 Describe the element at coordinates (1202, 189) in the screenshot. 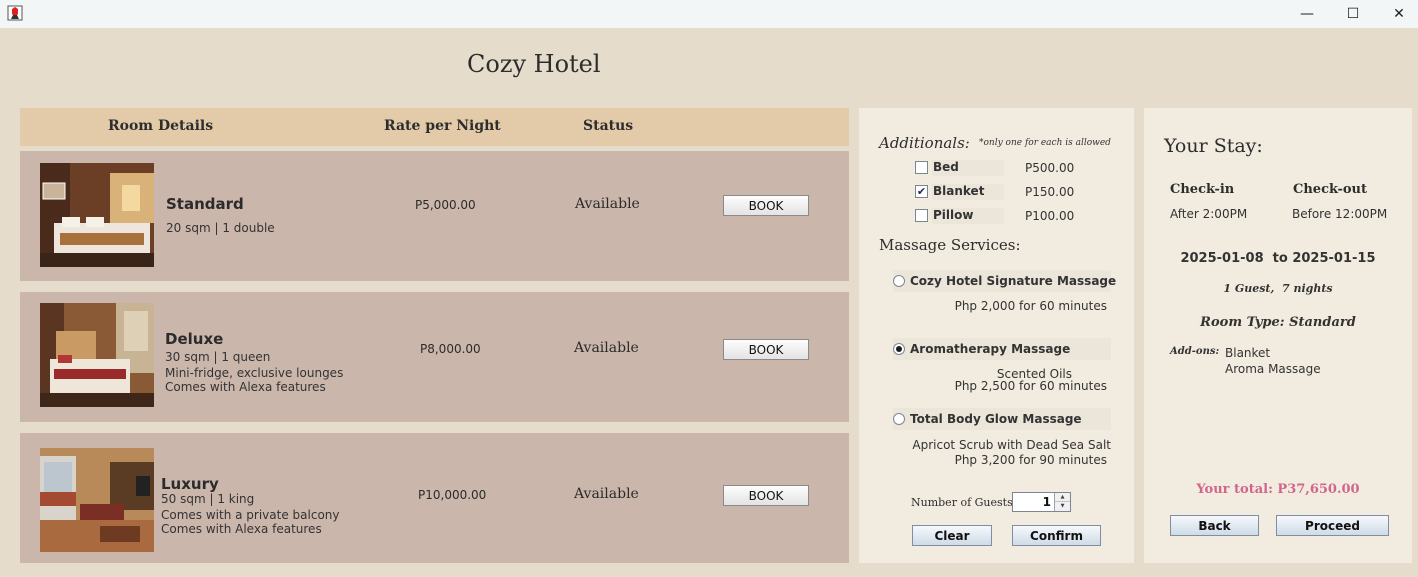

I see `checkin-label: Check-in` at that location.